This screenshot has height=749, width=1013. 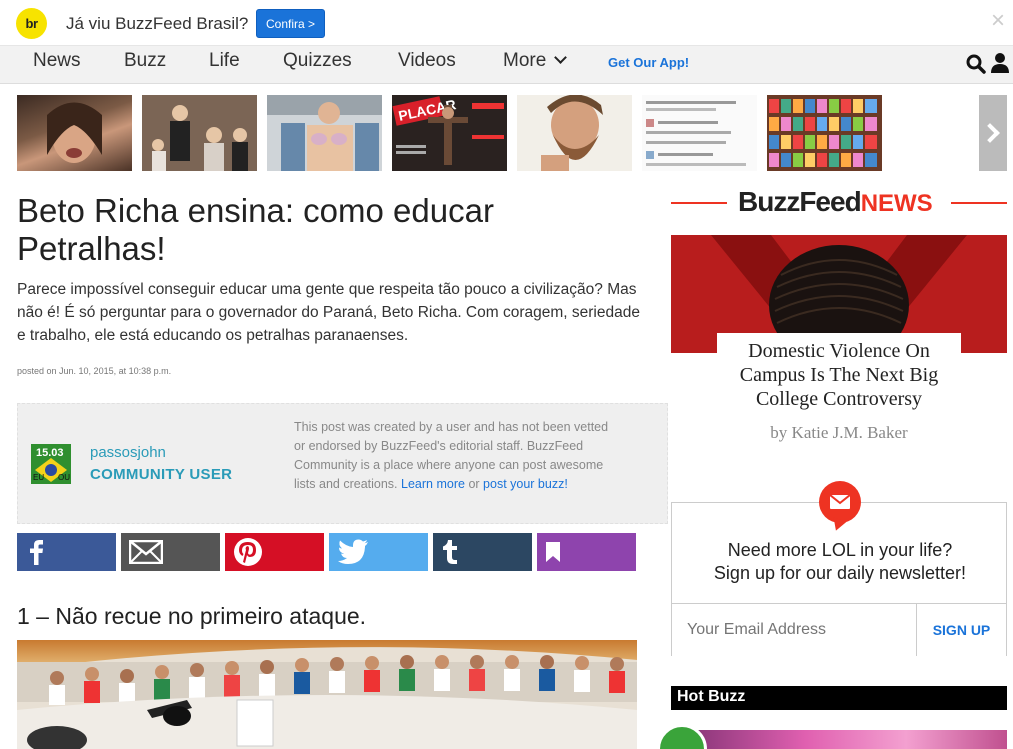 I want to click on thumb-placar-cover: PLACAR, so click(x=449, y=133).